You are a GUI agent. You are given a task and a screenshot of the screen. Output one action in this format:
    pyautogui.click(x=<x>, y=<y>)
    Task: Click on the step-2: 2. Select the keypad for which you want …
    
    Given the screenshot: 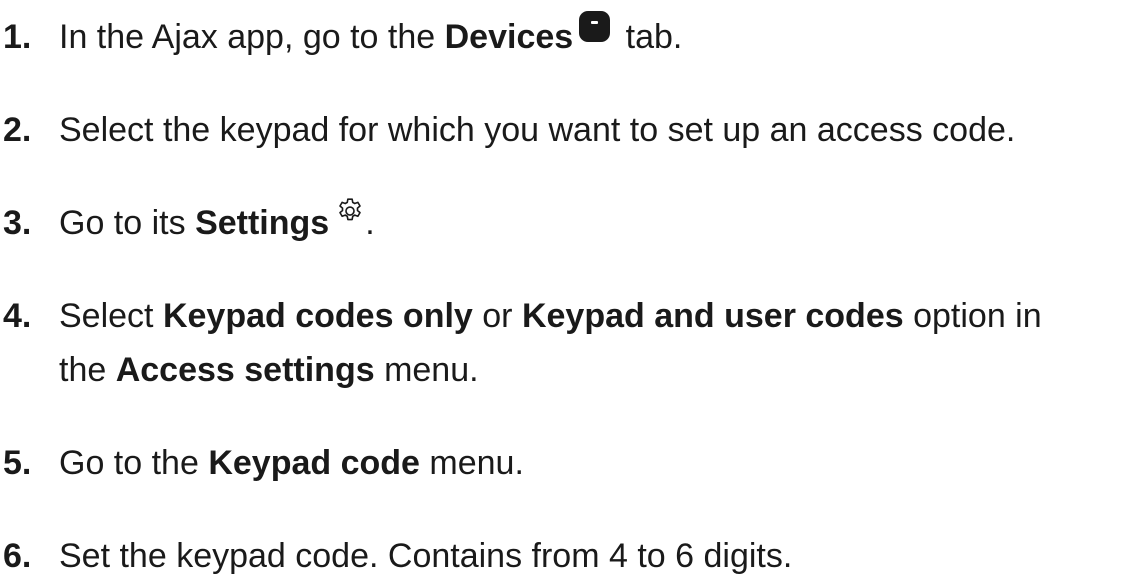 What is the action you would take?
    pyautogui.click(x=507, y=130)
    